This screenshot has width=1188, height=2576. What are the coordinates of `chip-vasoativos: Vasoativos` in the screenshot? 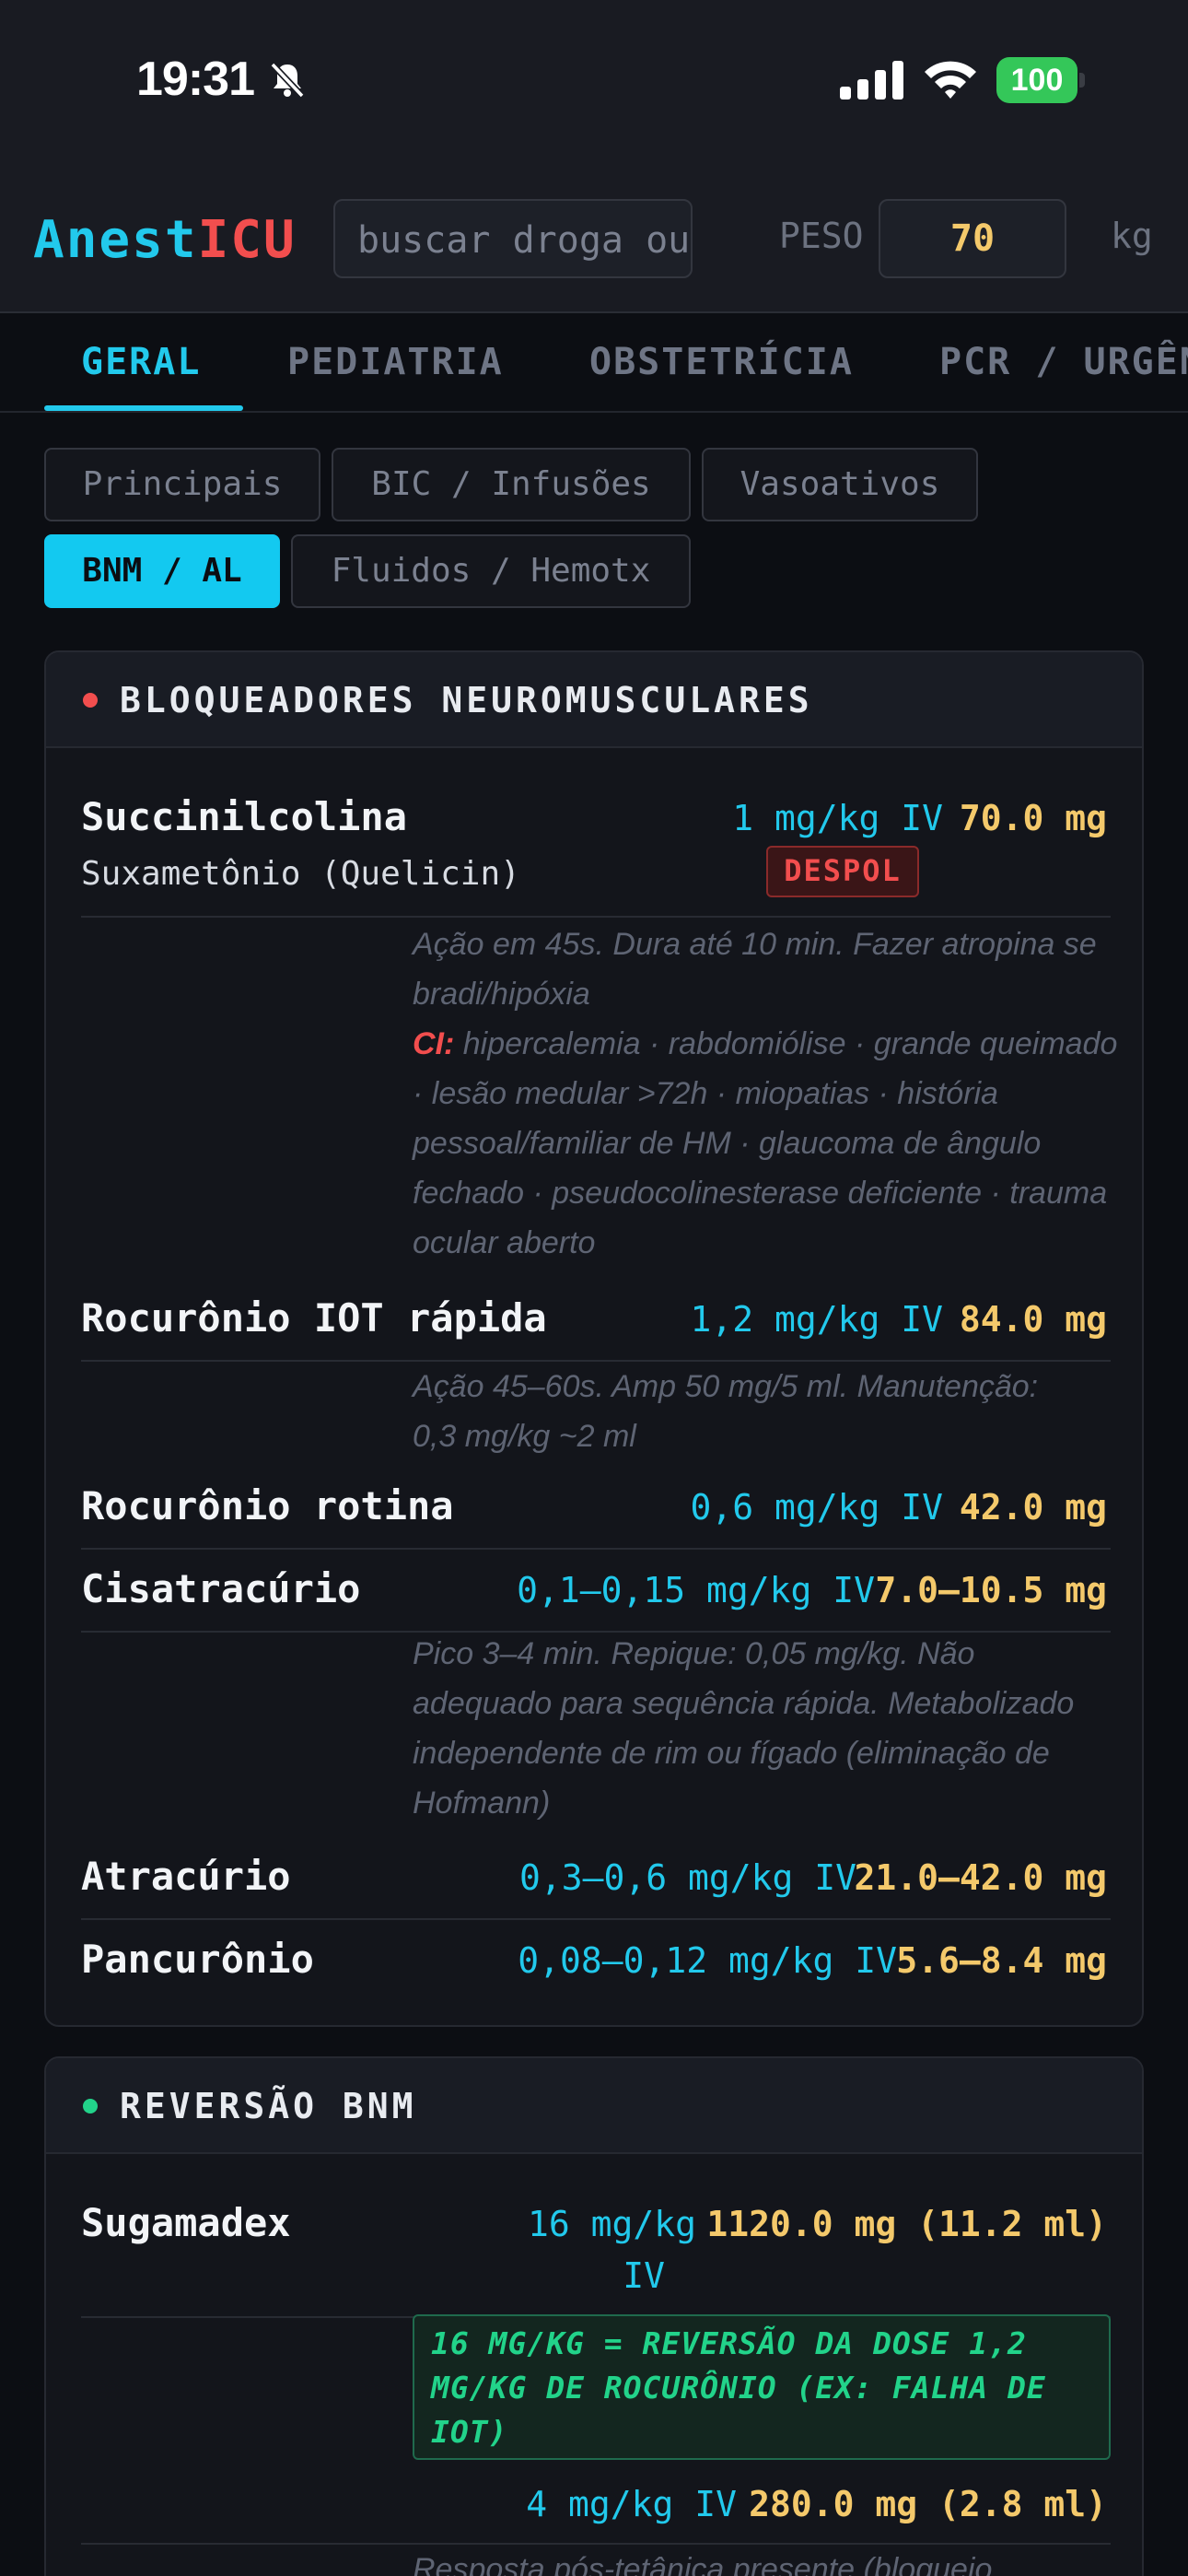 It's located at (840, 484).